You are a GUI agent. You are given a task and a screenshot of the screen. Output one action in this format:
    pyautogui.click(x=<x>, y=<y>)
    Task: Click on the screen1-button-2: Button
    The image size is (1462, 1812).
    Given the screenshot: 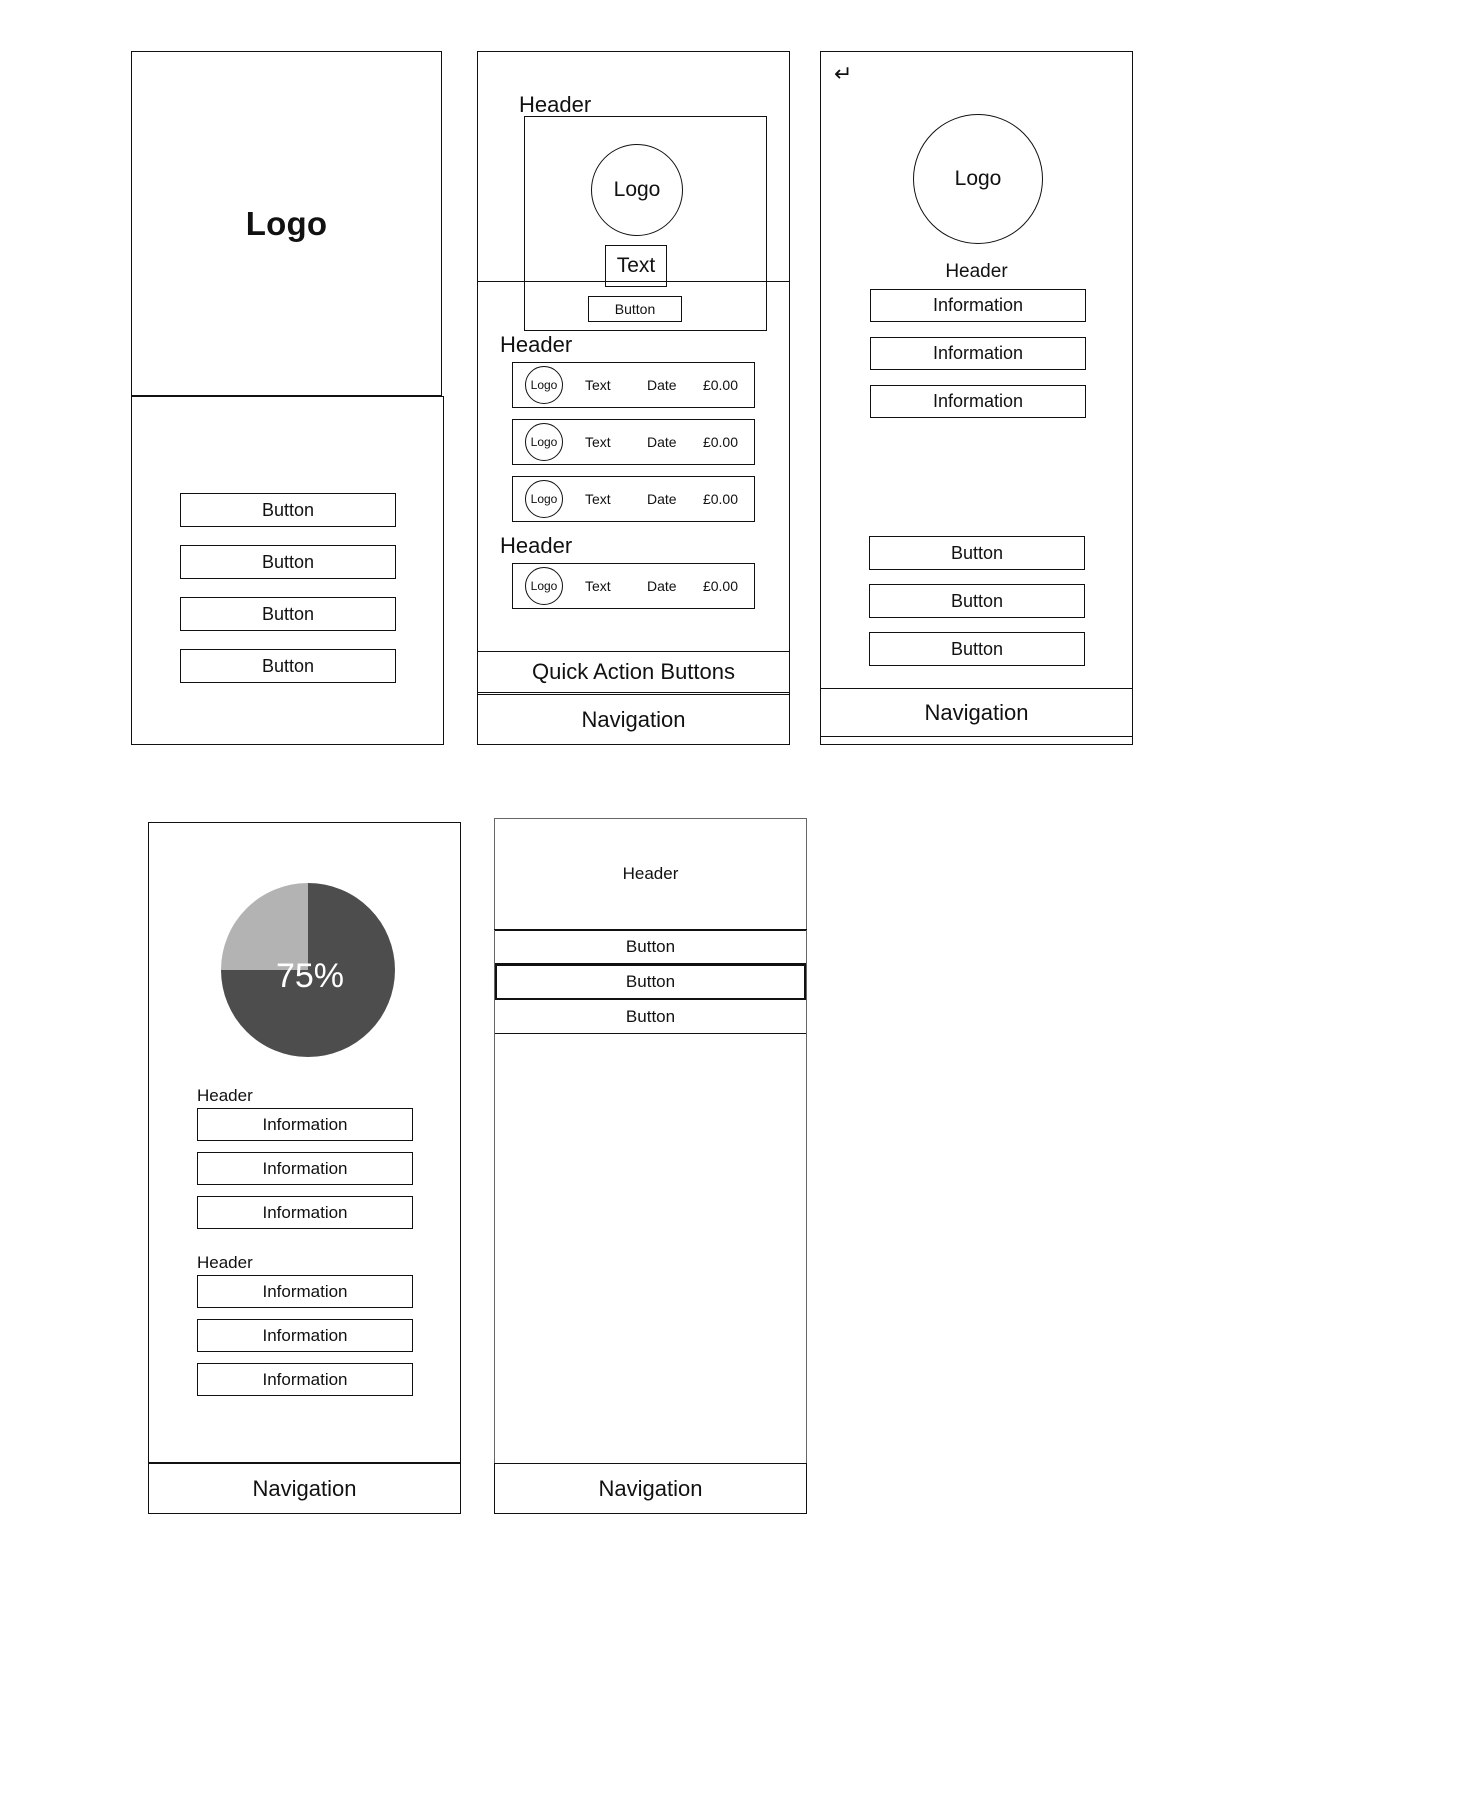 What is the action you would take?
    pyautogui.click(x=288, y=562)
    